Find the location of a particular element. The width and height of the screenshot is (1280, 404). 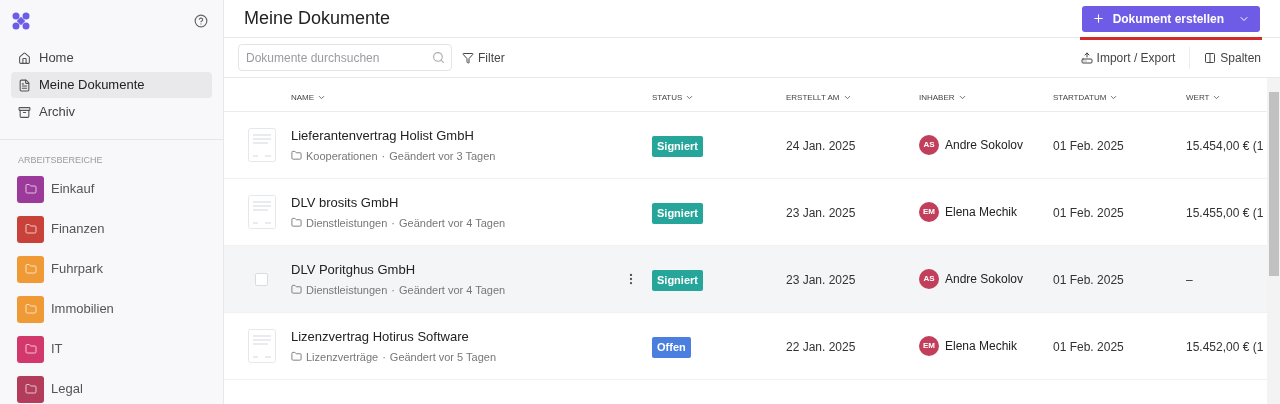

columns-icon is located at coordinates (1210, 57).